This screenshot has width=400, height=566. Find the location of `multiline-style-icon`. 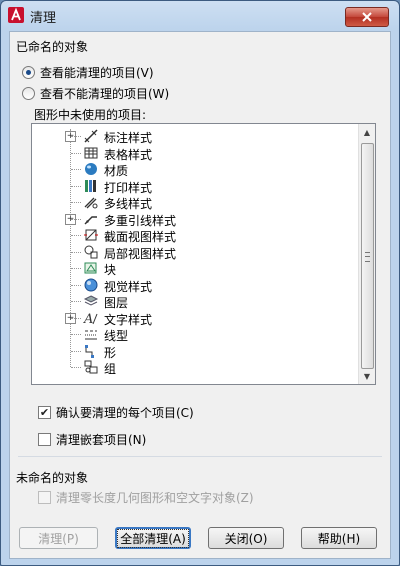

multiline-style-icon is located at coordinates (91, 203).